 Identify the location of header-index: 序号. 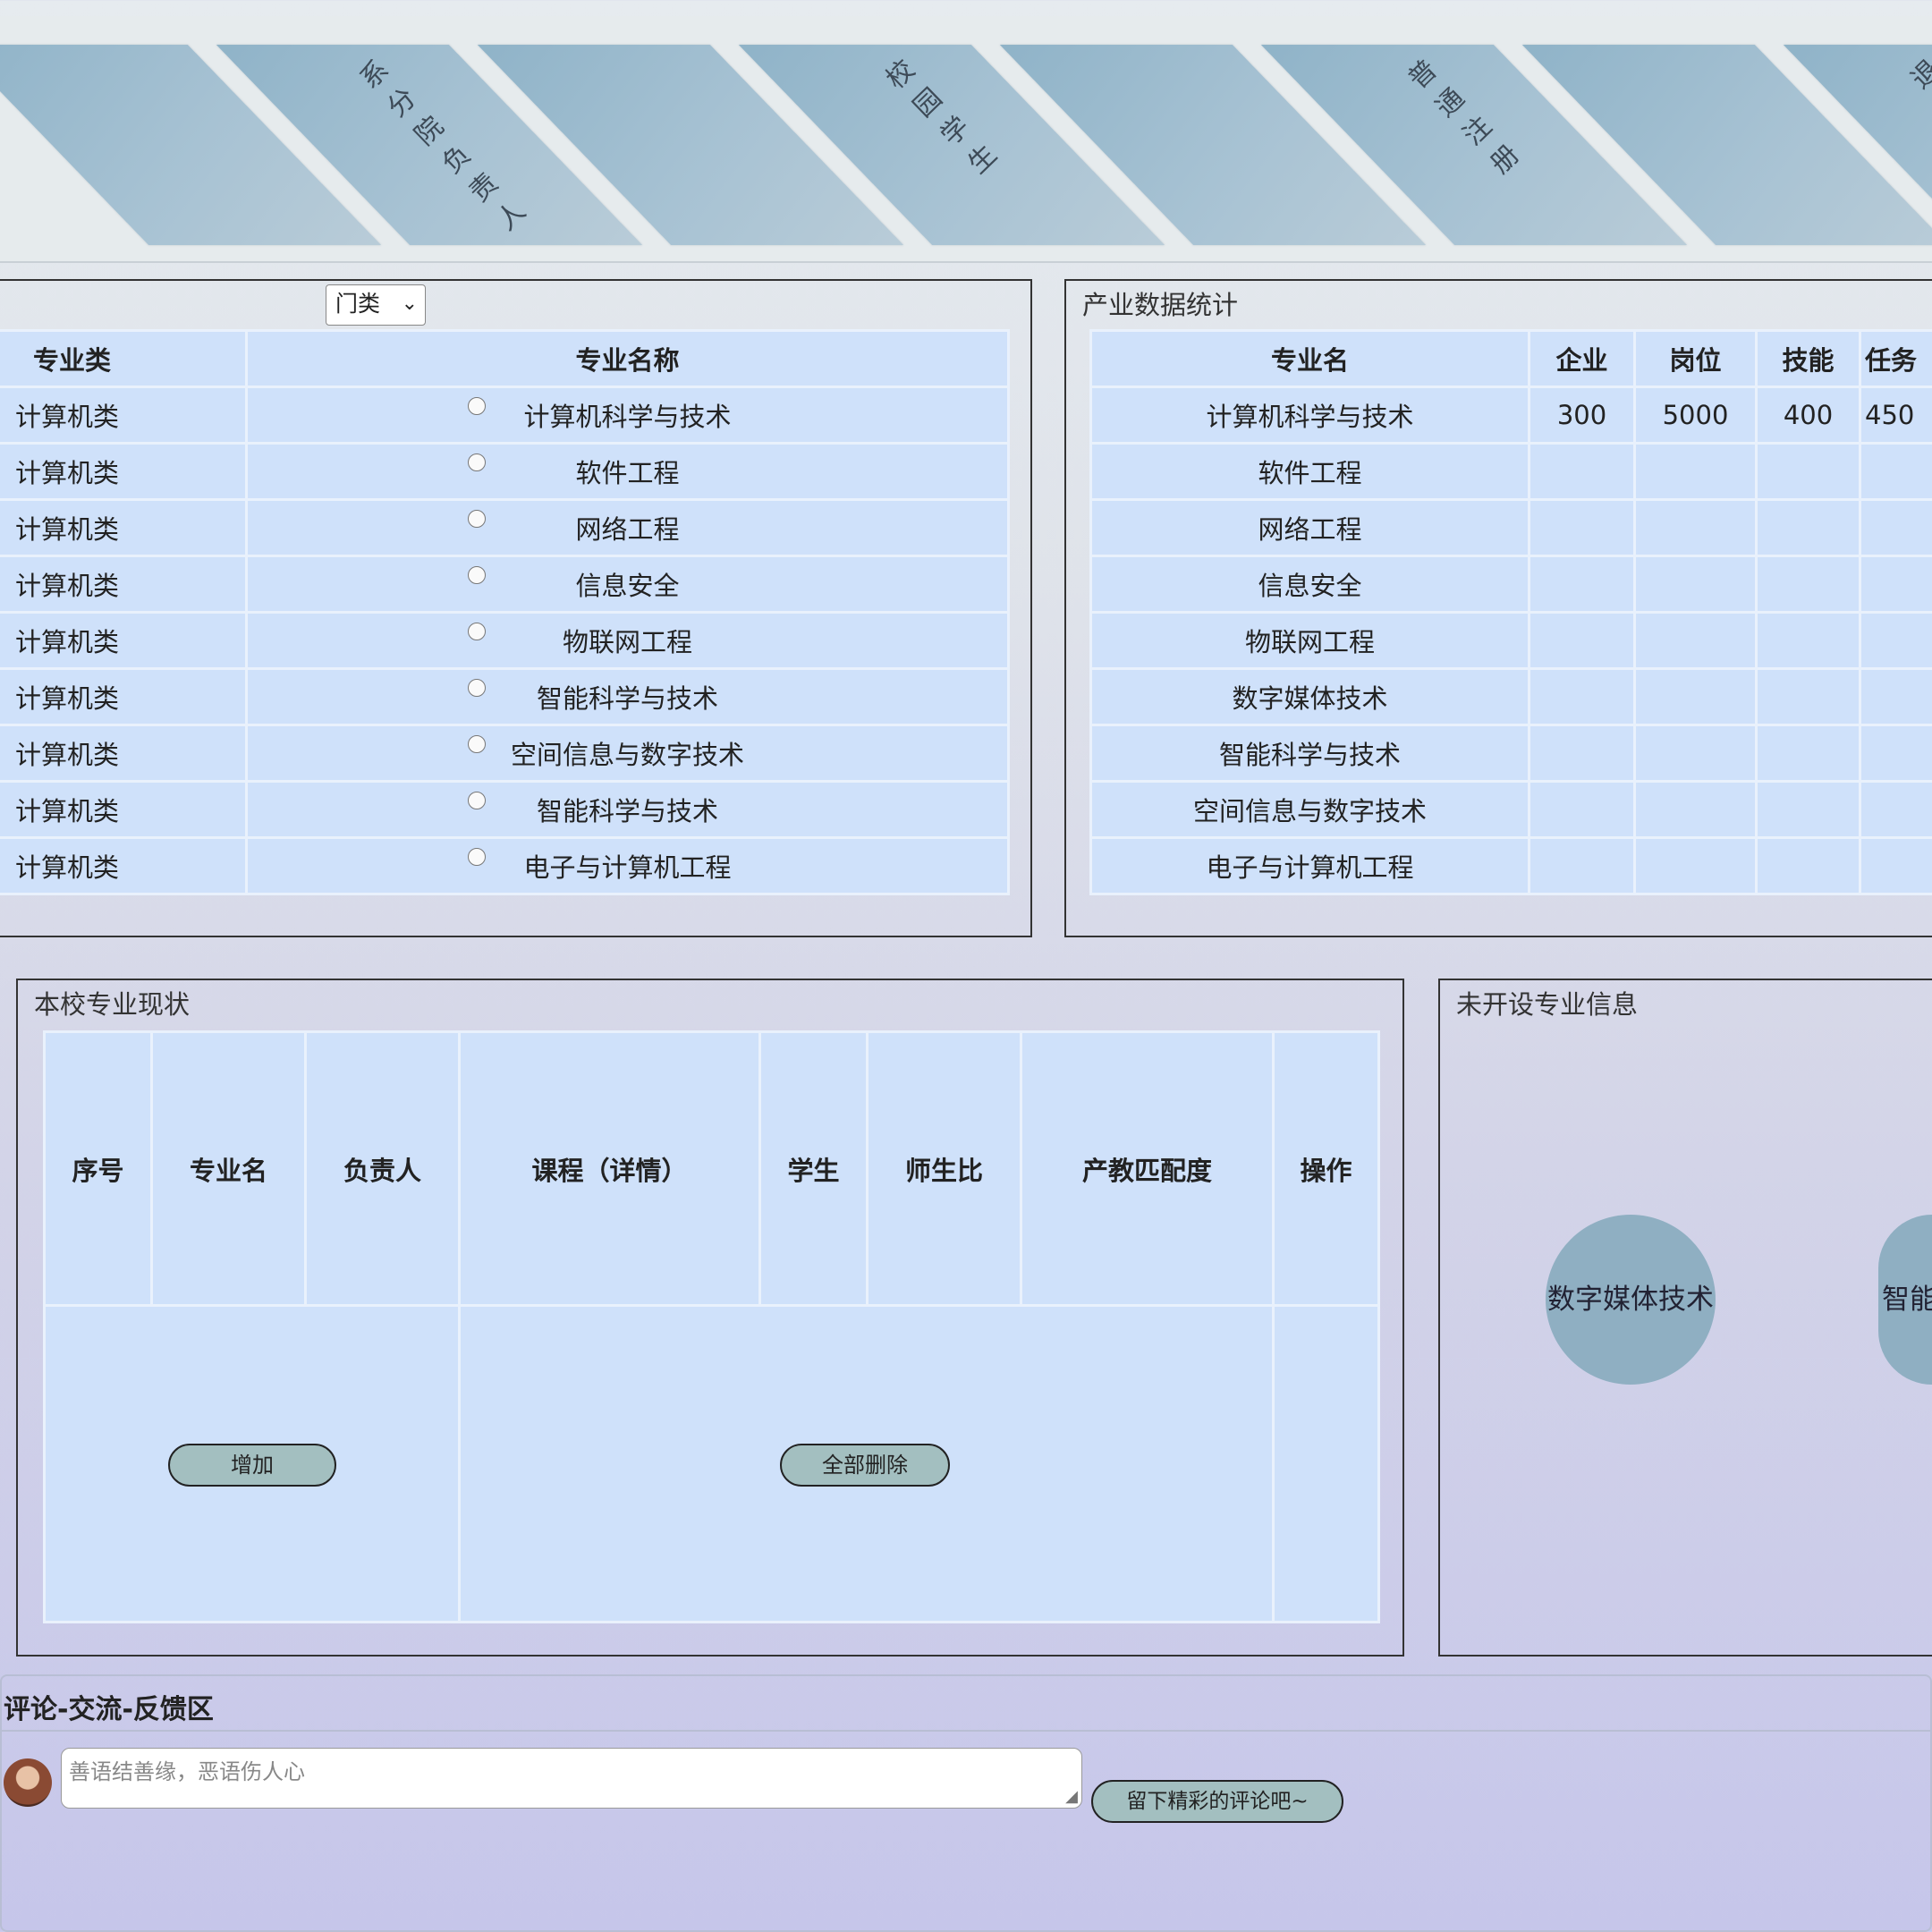
(98, 1168).